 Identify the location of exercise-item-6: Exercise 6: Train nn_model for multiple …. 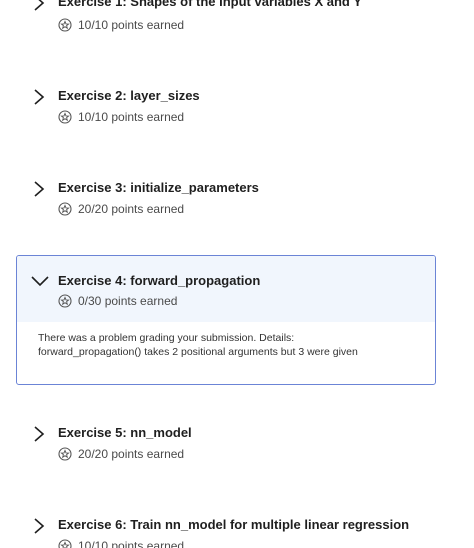
(237, 531).